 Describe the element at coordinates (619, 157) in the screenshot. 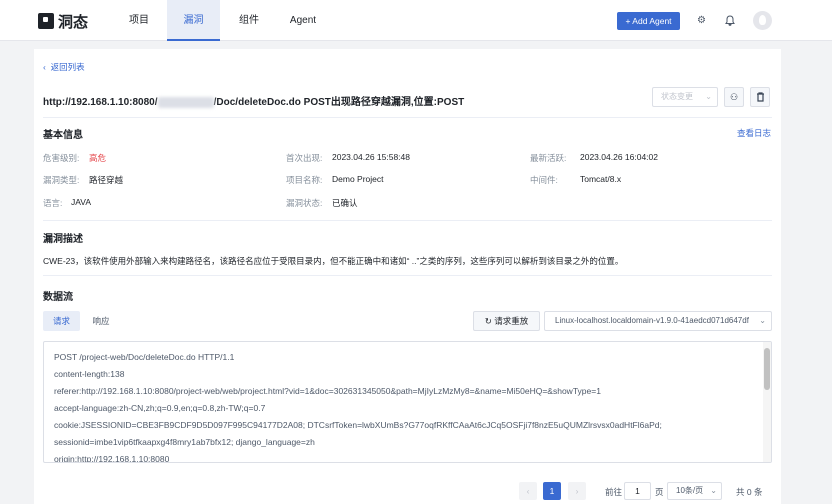

I see `latest-active-value: 2023.04.26 16:04:02` at that location.